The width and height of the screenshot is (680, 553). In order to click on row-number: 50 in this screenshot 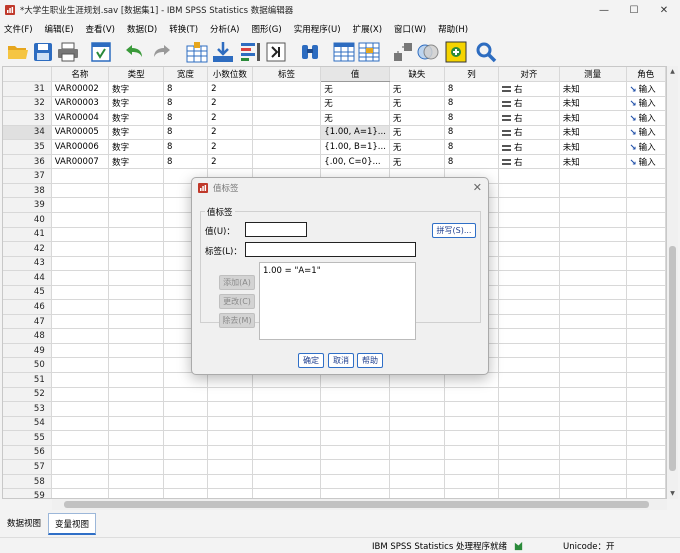, I will do `click(27, 365)`.